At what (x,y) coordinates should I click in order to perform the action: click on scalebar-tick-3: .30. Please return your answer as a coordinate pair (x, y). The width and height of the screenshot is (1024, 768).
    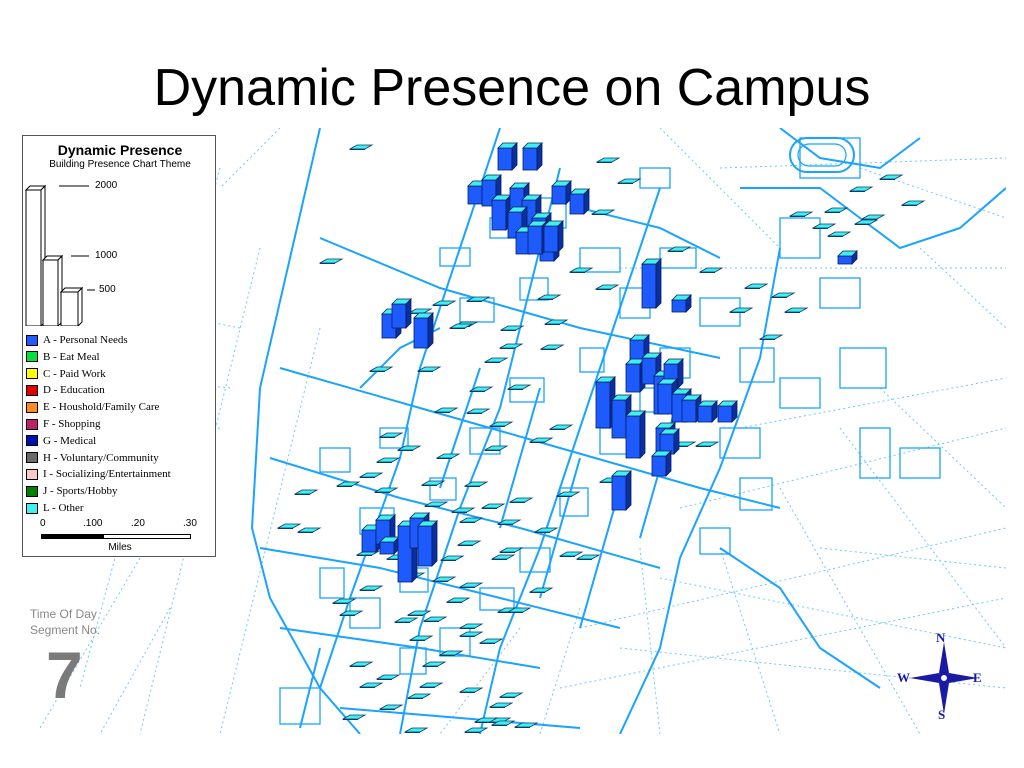
    Looking at the image, I should click on (190, 523).